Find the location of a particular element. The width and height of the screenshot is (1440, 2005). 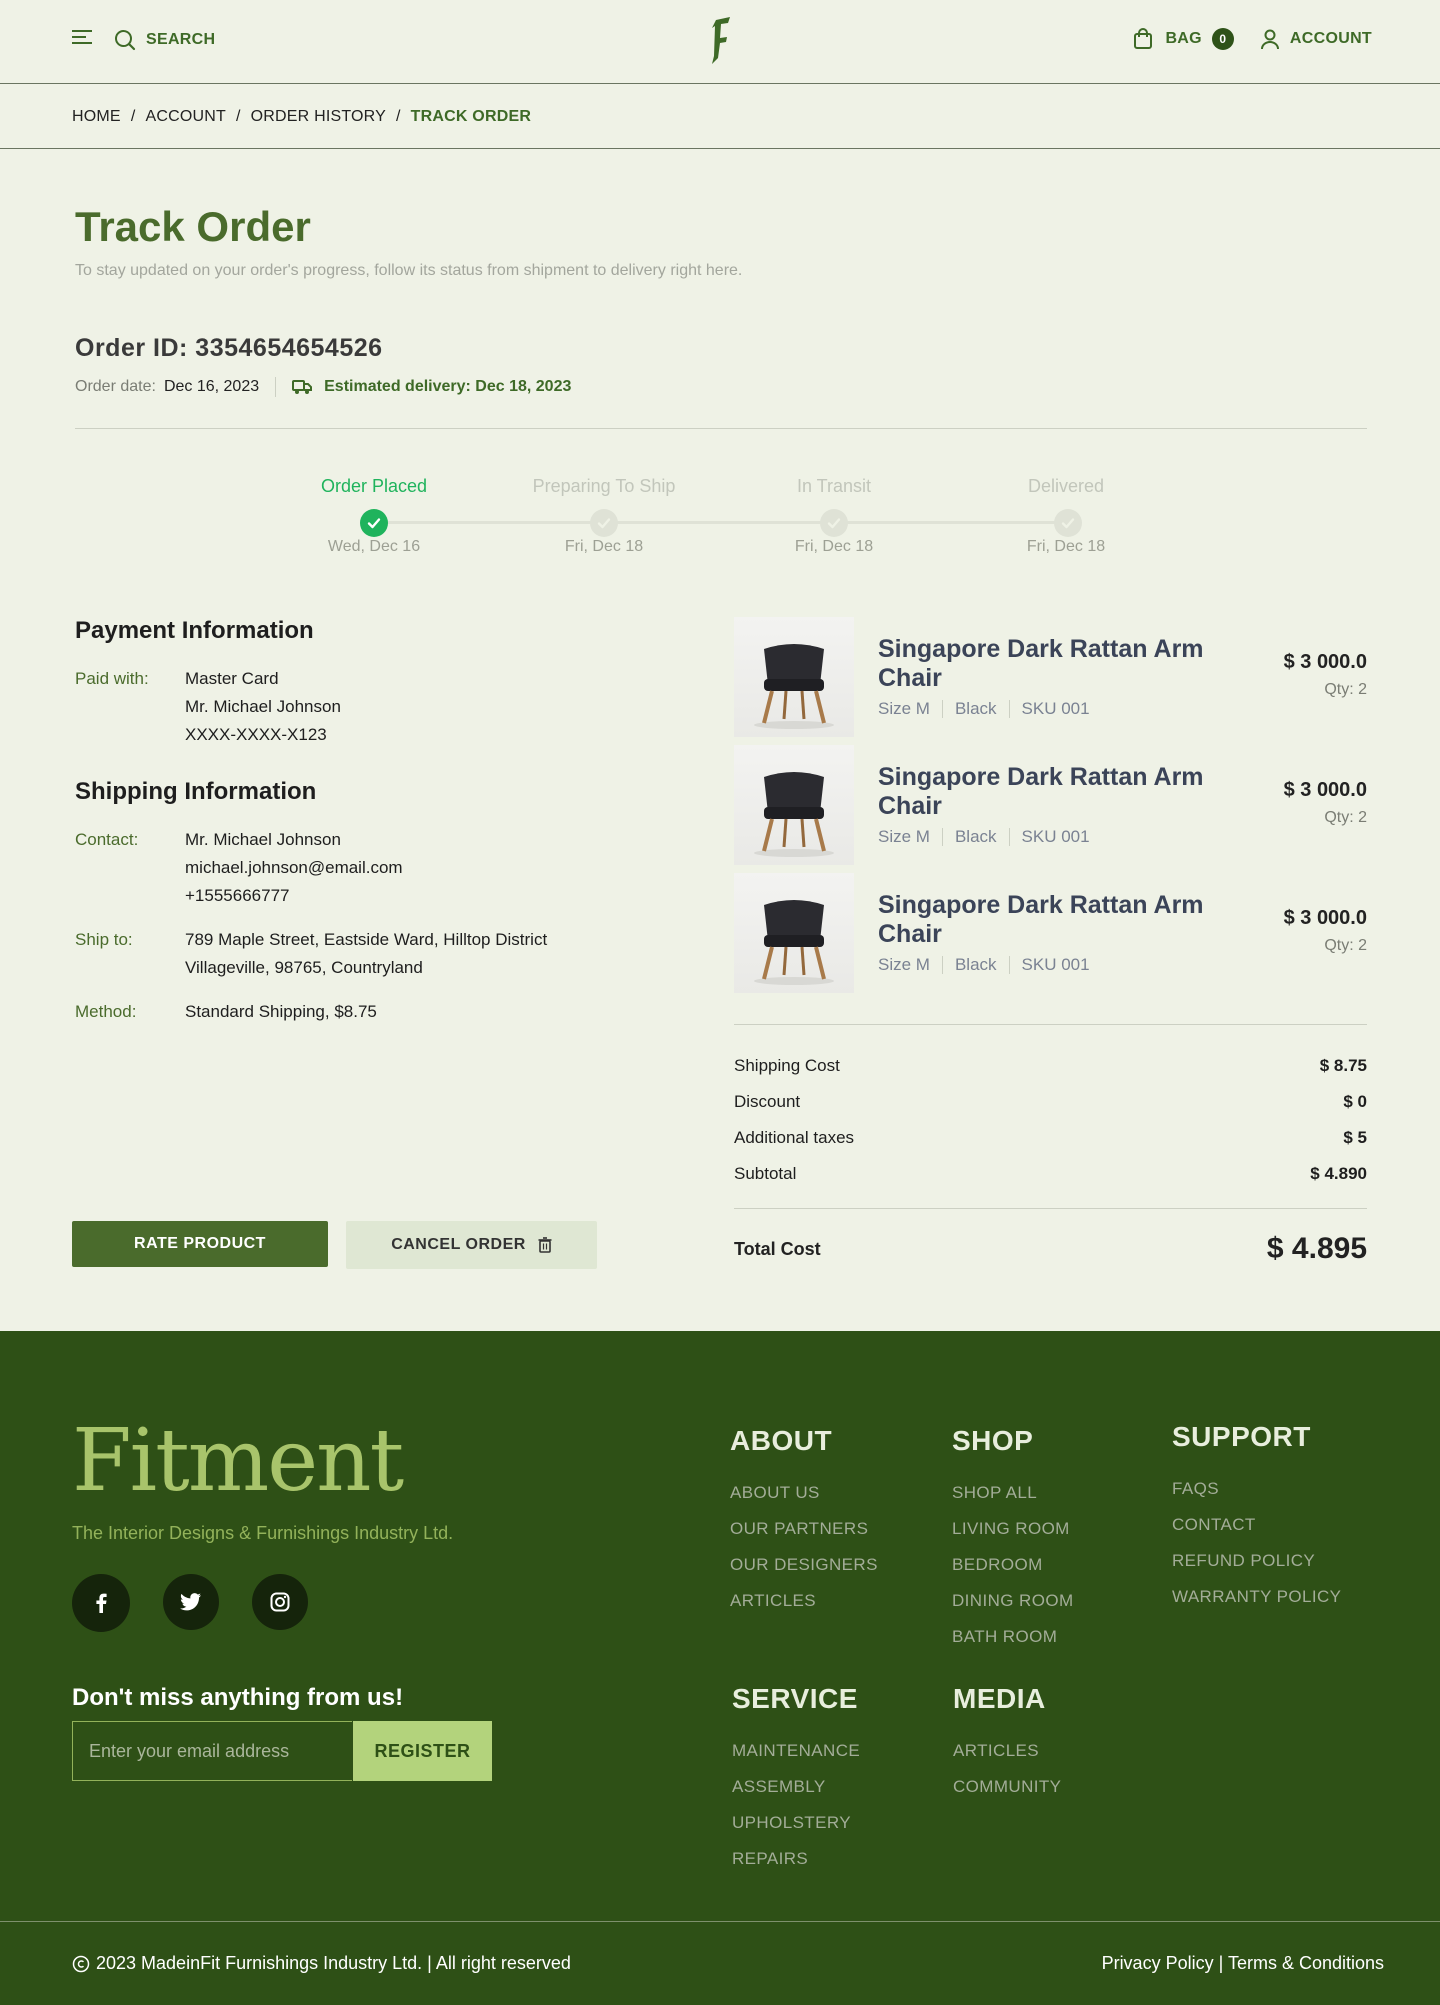

footer-link: OUR DESIGNERS is located at coordinates (804, 1565).